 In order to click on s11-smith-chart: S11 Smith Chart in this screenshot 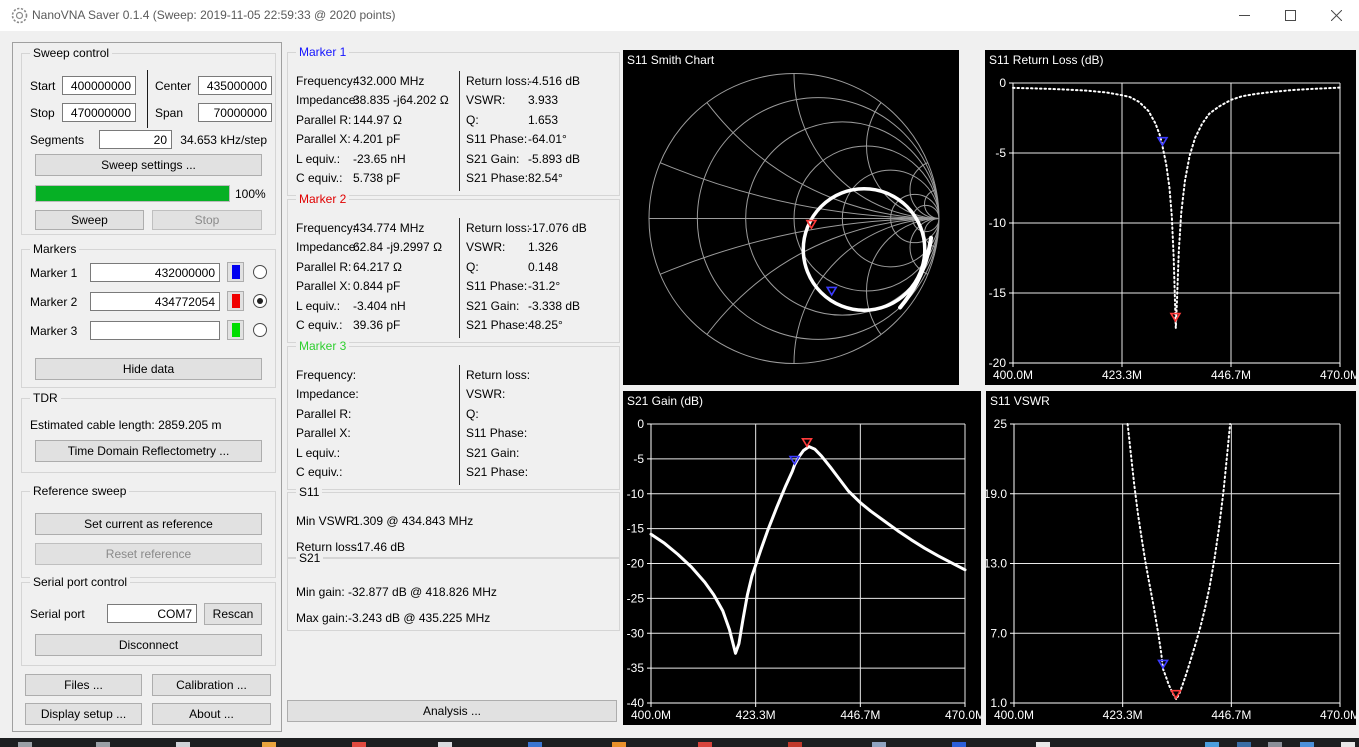, I will do `click(791, 217)`.